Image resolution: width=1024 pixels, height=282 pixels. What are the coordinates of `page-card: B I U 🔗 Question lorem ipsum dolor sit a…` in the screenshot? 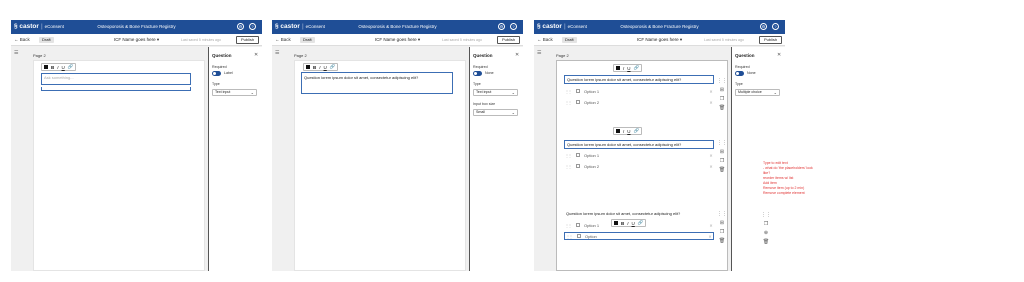 It's located at (380, 165).